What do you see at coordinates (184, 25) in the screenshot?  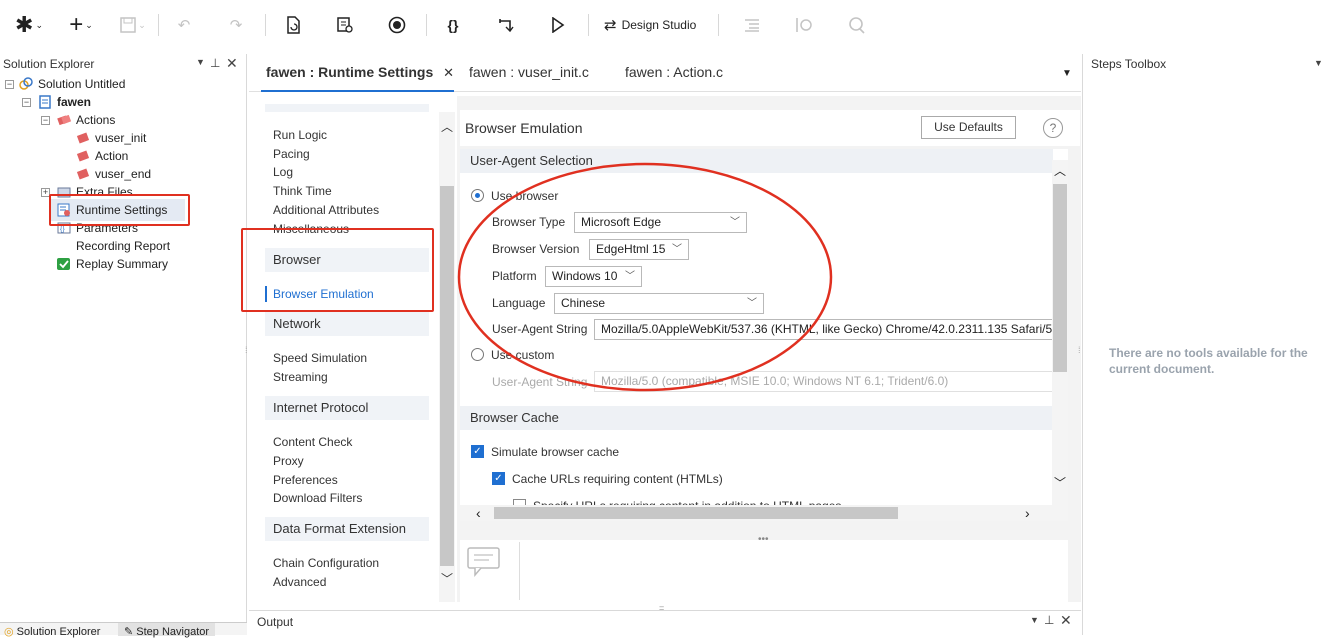 I see `undo-button: ↶` at bounding box center [184, 25].